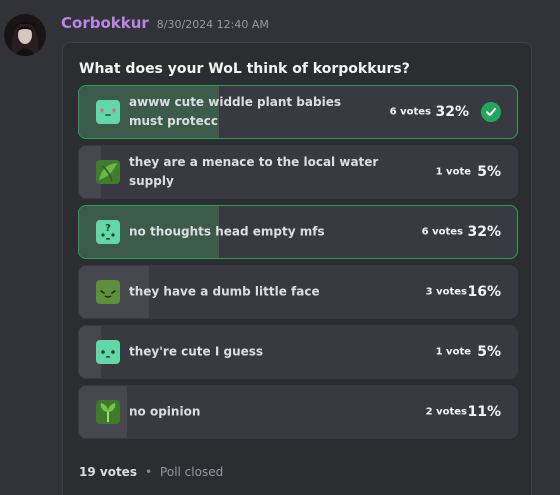 The image size is (560, 495). I want to click on vote-count: 3 votes, so click(446, 292).